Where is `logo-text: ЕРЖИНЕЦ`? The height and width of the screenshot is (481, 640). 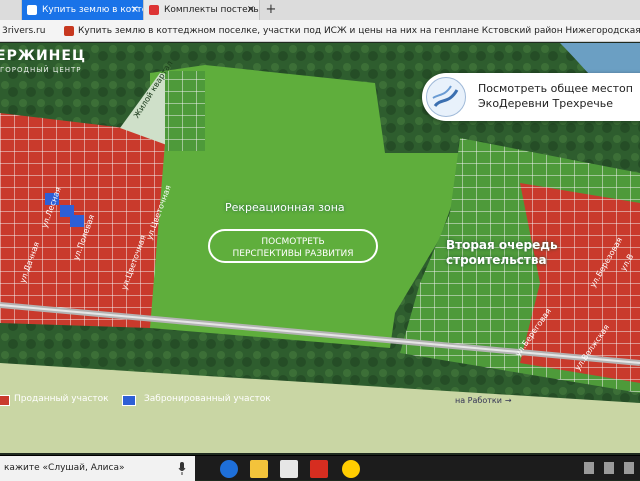
logo-text: ЕРЖИНЕЦ is located at coordinates (43, 56).